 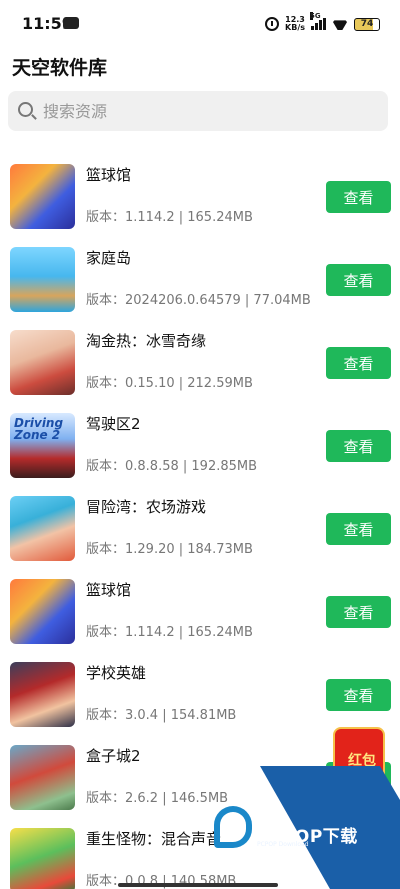 I want to click on driving-zone-icon: Driving Zone 2, so click(x=42, y=445).